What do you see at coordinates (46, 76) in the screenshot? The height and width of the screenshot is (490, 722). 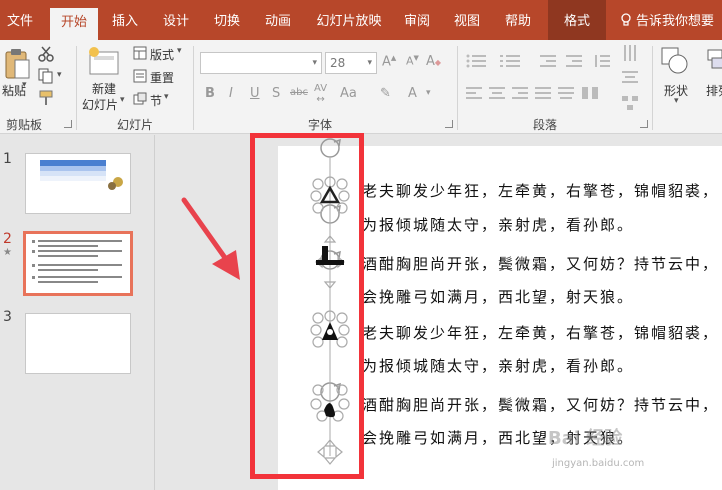 I see `copy-icon` at bounding box center [46, 76].